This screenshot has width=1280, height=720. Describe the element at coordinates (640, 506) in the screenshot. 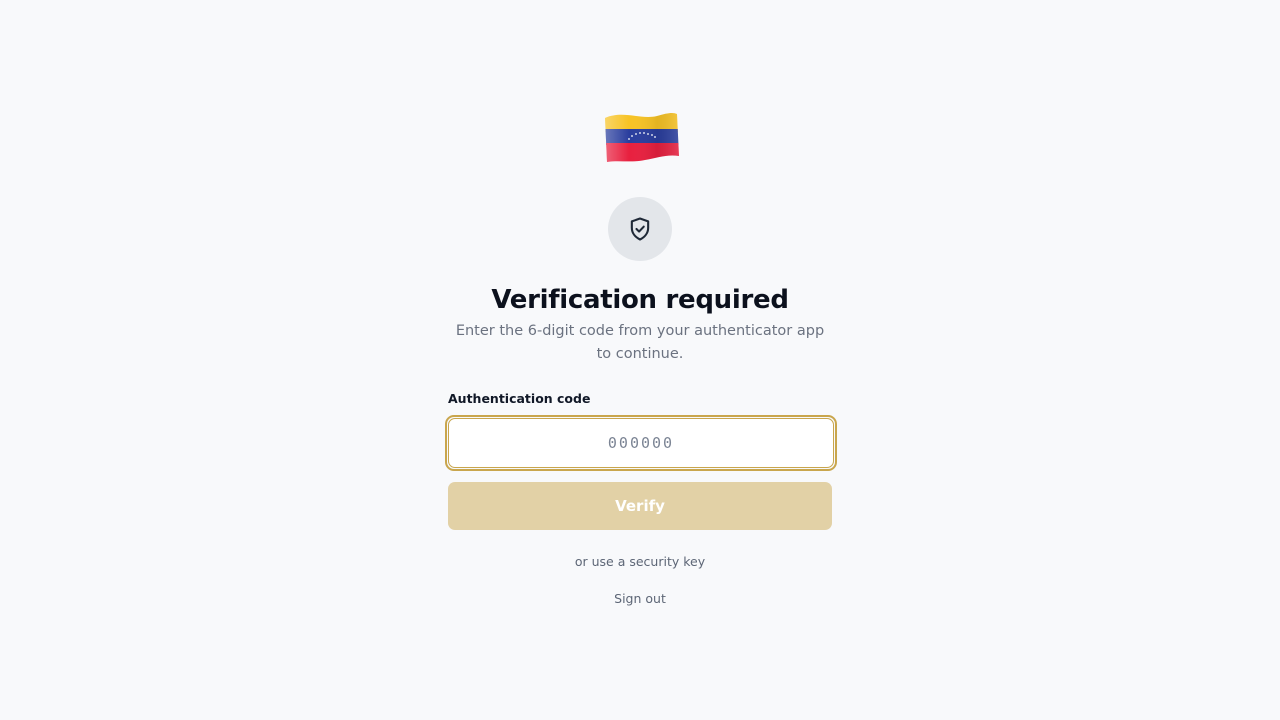

I see `verify-button: Verify` at that location.